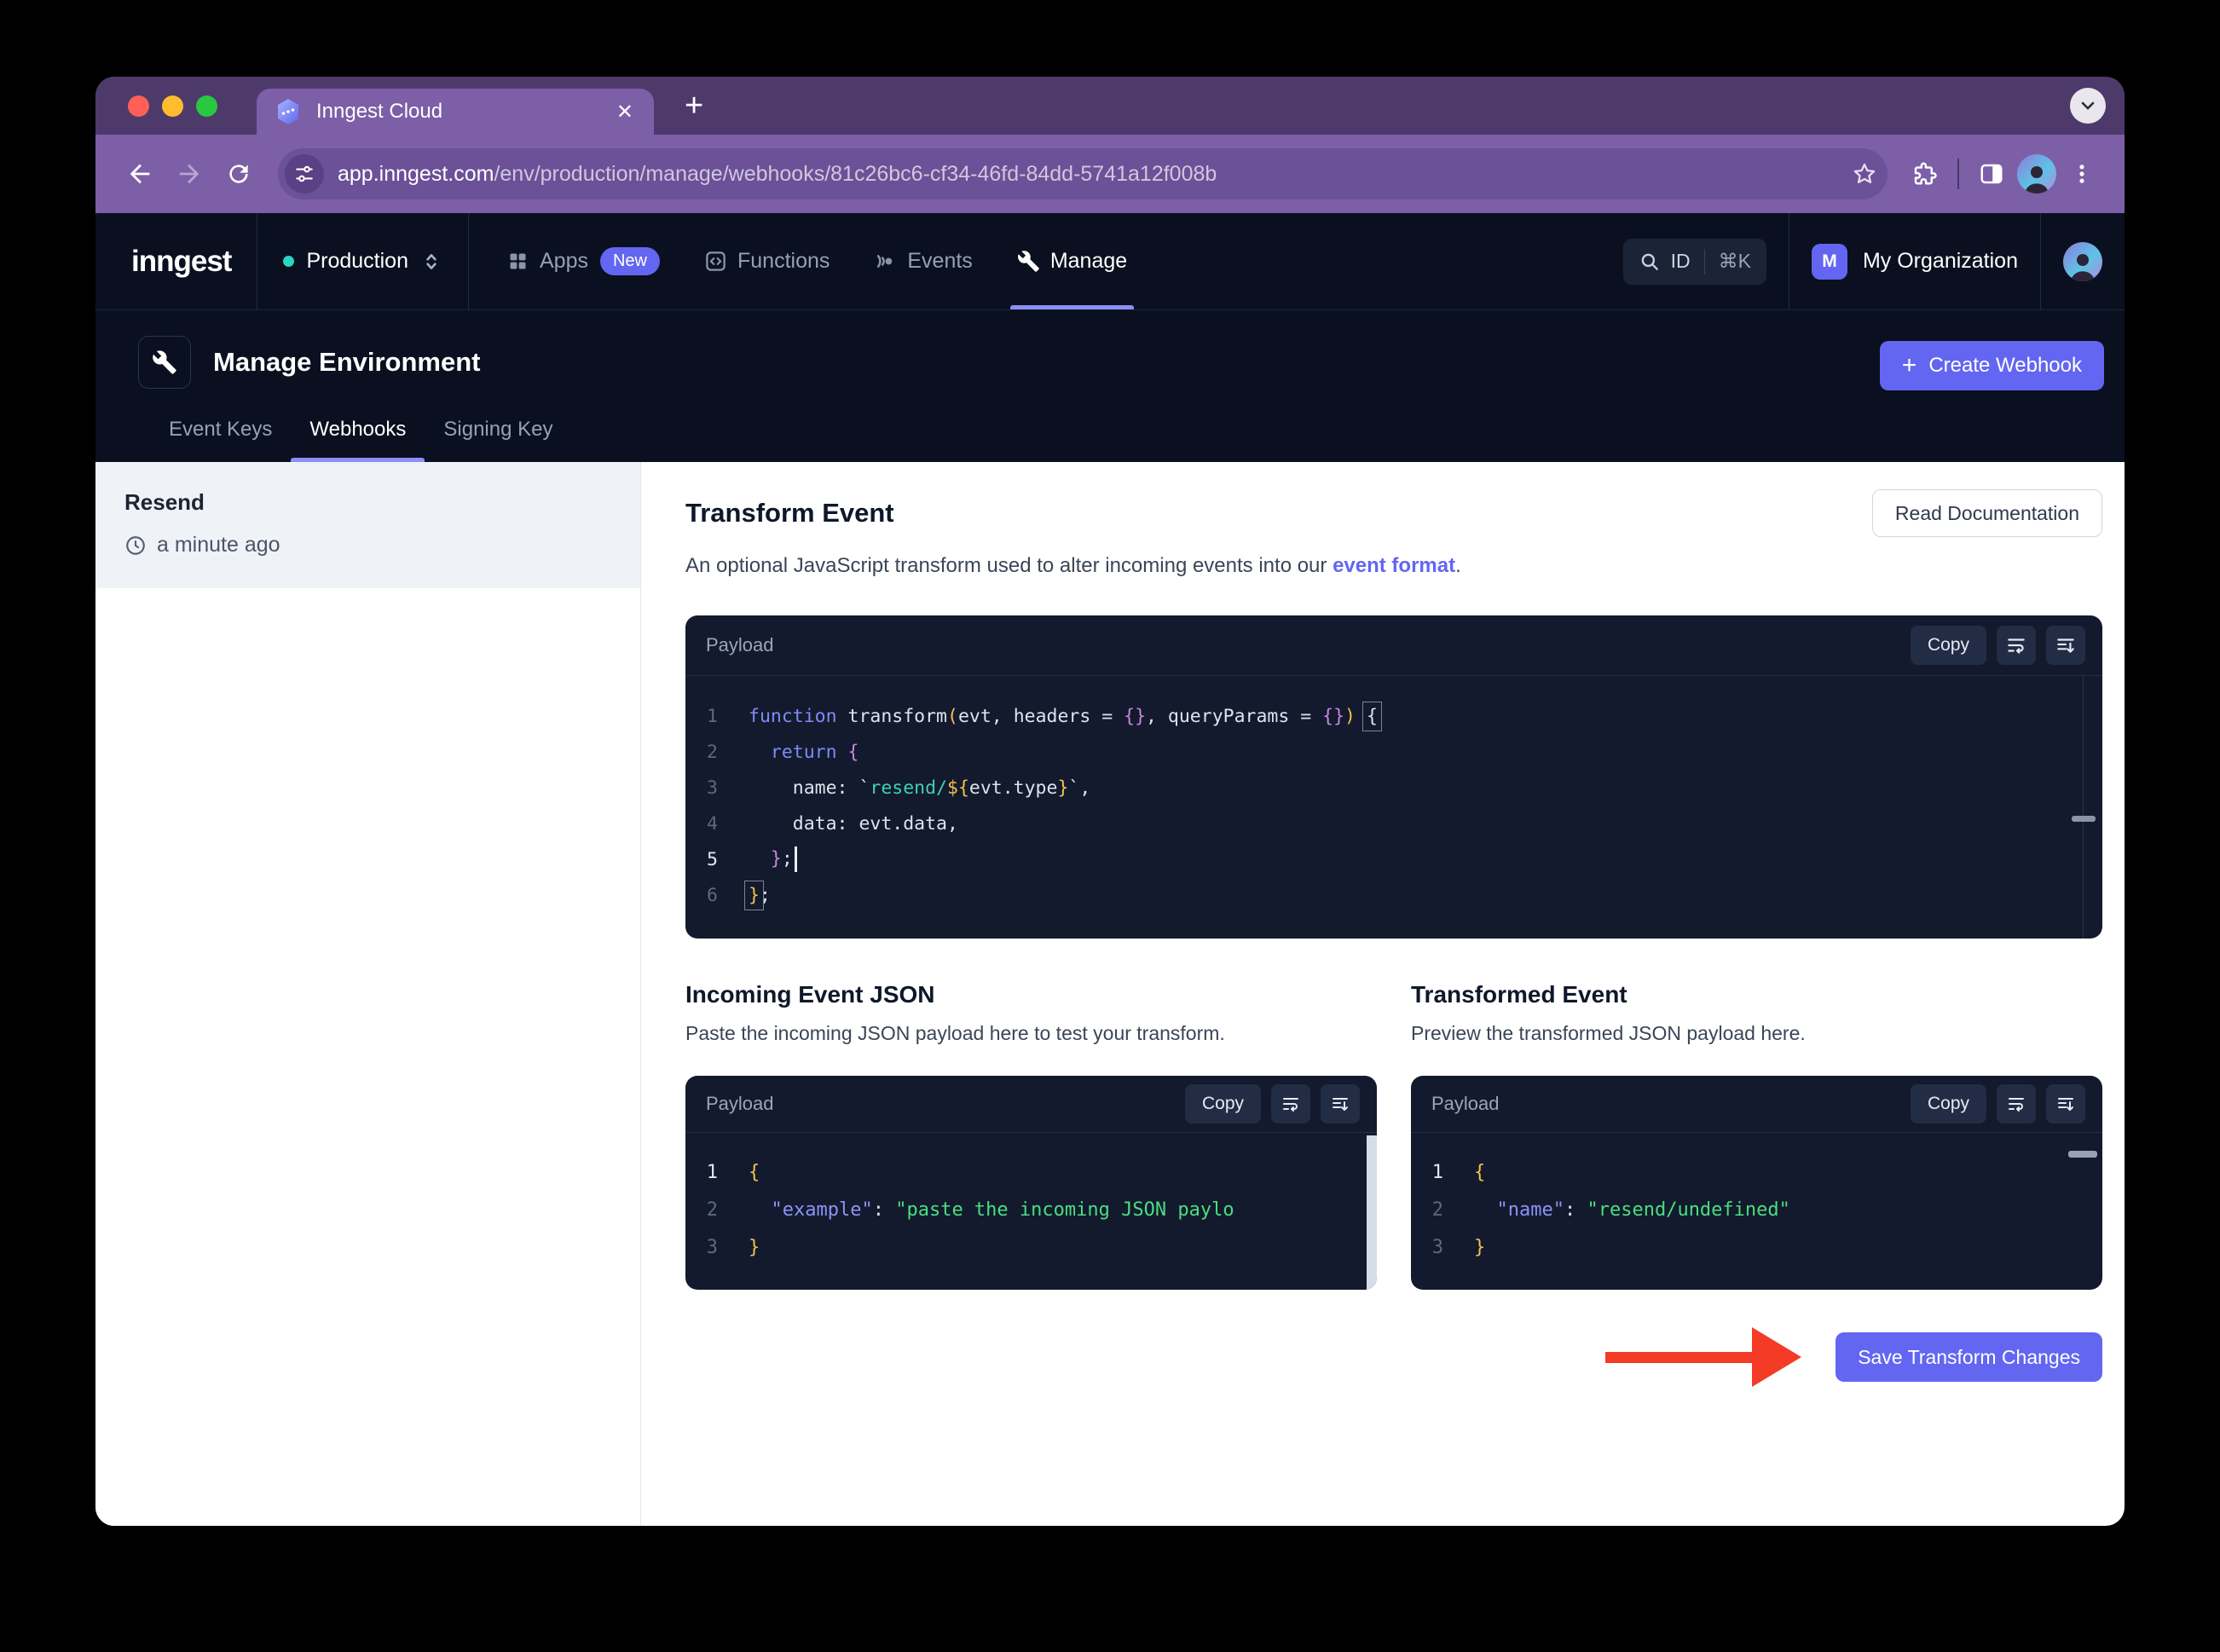 This screenshot has width=2220, height=1652. I want to click on transformed-code-area: 1{2 "name": "resend/undefined" 3}, so click(1757, 1211).